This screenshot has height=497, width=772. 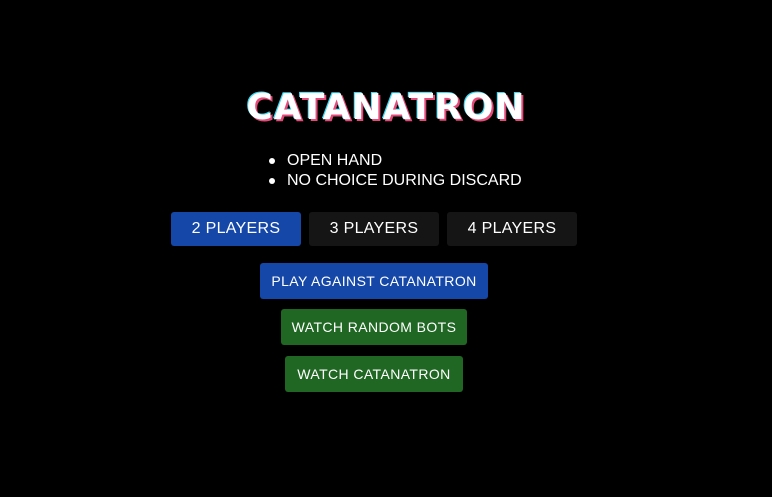 I want to click on list-item: NO CHOICE DURING DISCARD, so click(x=395, y=181).